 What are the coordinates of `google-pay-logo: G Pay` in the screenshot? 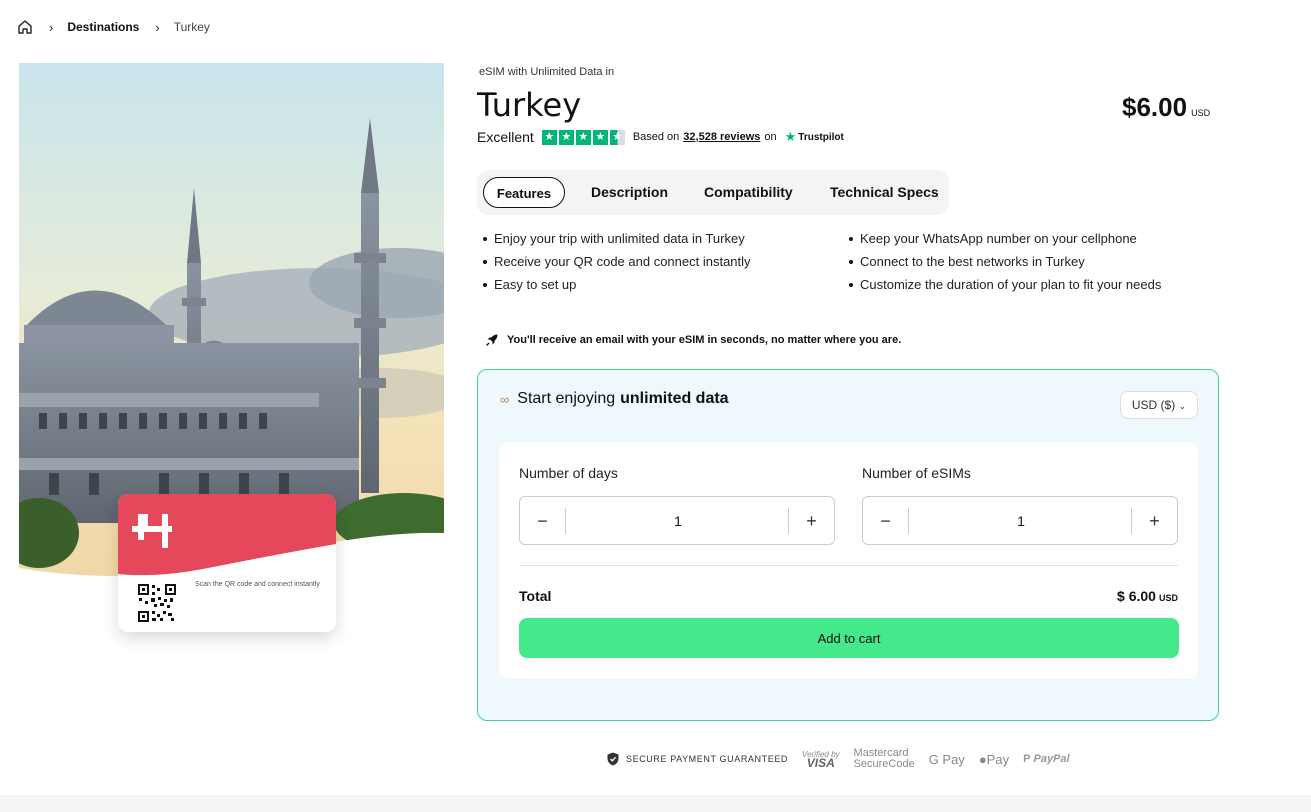 It's located at (946, 759).